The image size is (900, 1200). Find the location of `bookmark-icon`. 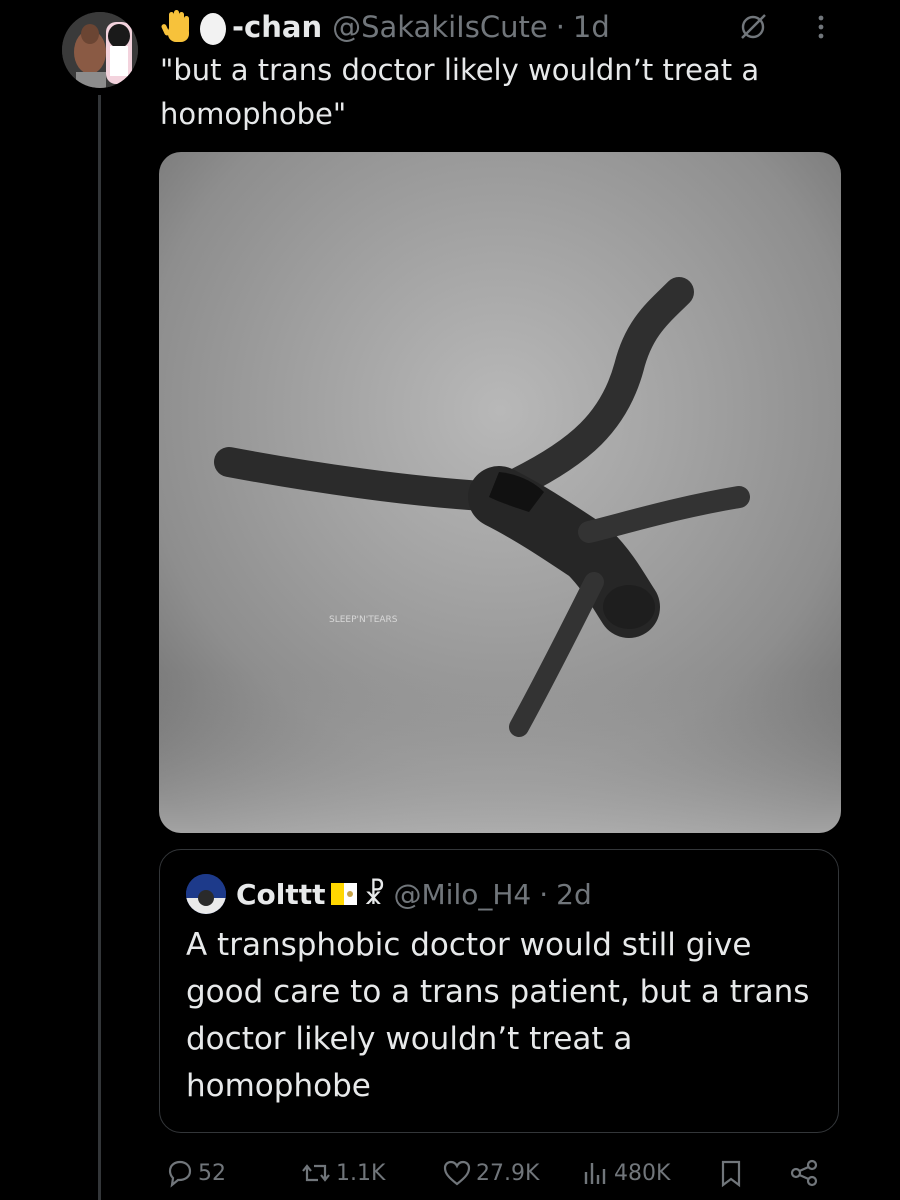

bookmark-icon is located at coordinates (731, 1174).